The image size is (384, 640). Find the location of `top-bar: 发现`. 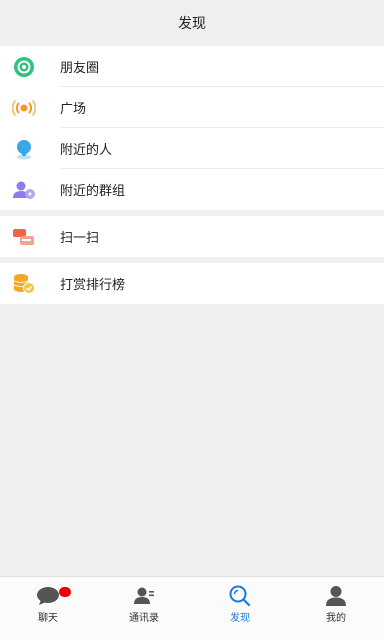

top-bar: 发现 is located at coordinates (192, 23).